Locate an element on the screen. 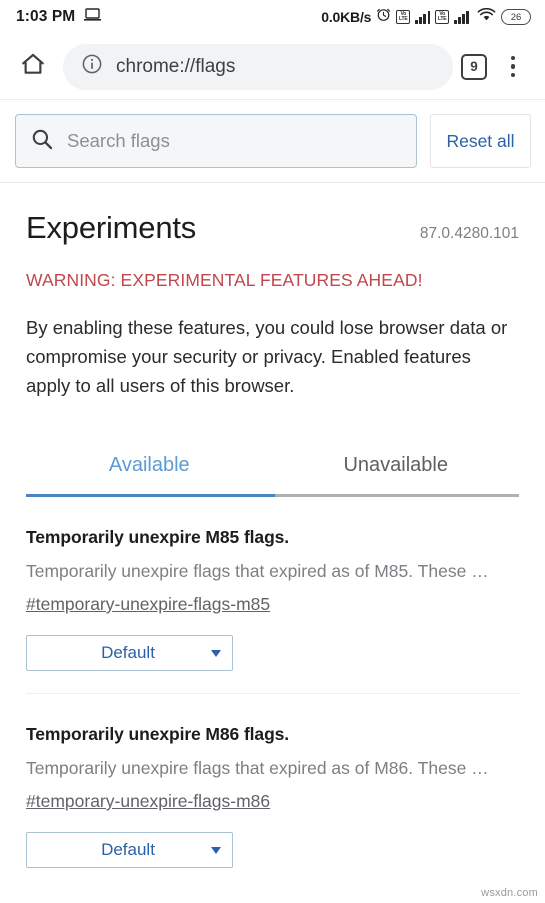 The height and width of the screenshot is (903, 545). wifi-icon is located at coordinates (486, 17).